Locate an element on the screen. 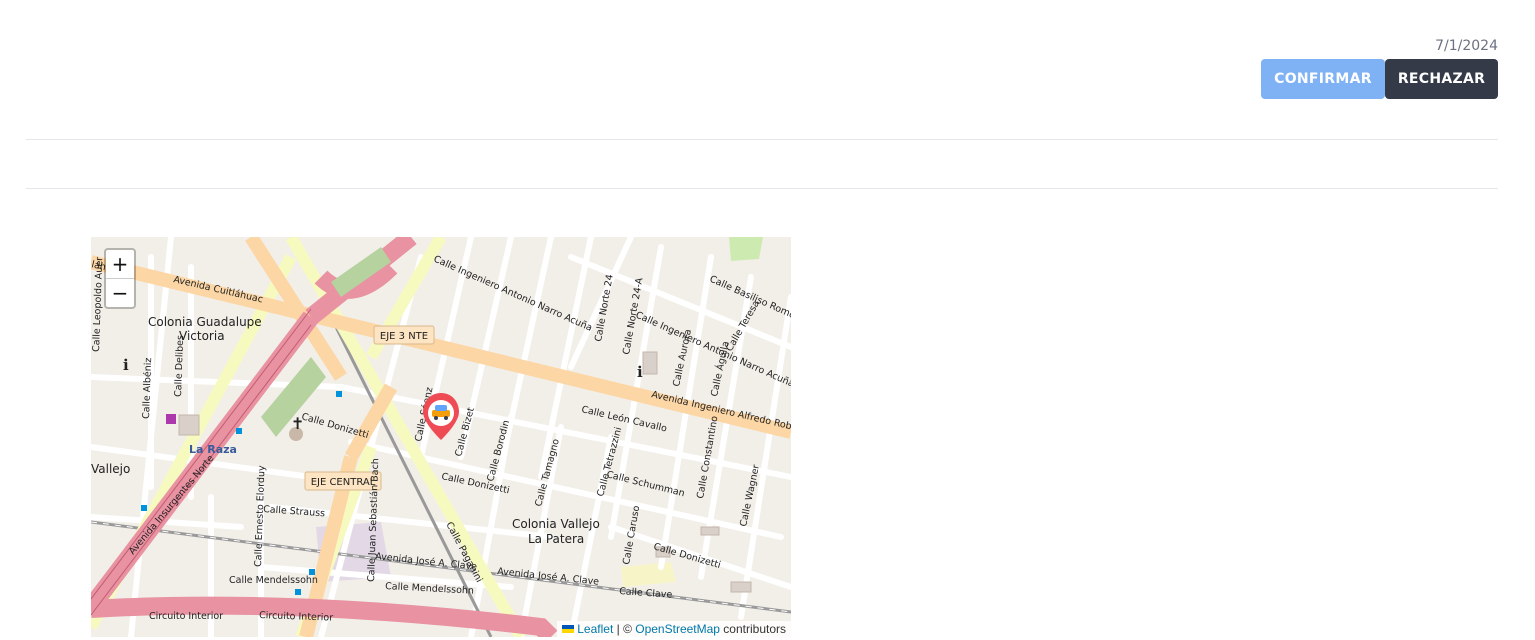  zoom-control: + − is located at coordinates (120, 278).